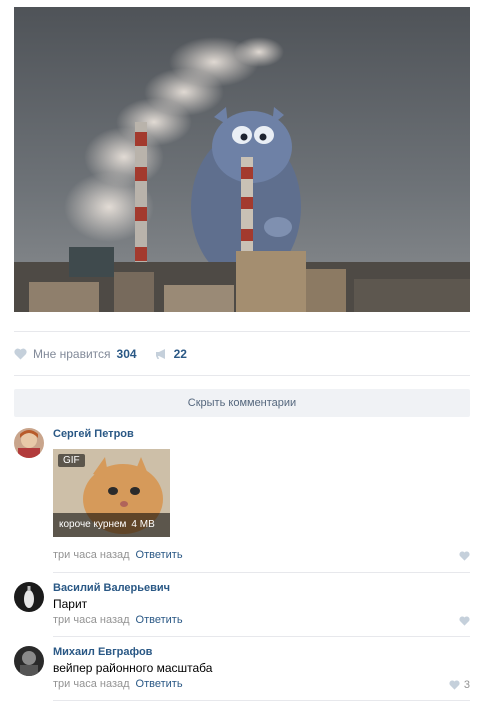  What do you see at coordinates (160, 354) in the screenshot?
I see `megaphone-icon` at bounding box center [160, 354].